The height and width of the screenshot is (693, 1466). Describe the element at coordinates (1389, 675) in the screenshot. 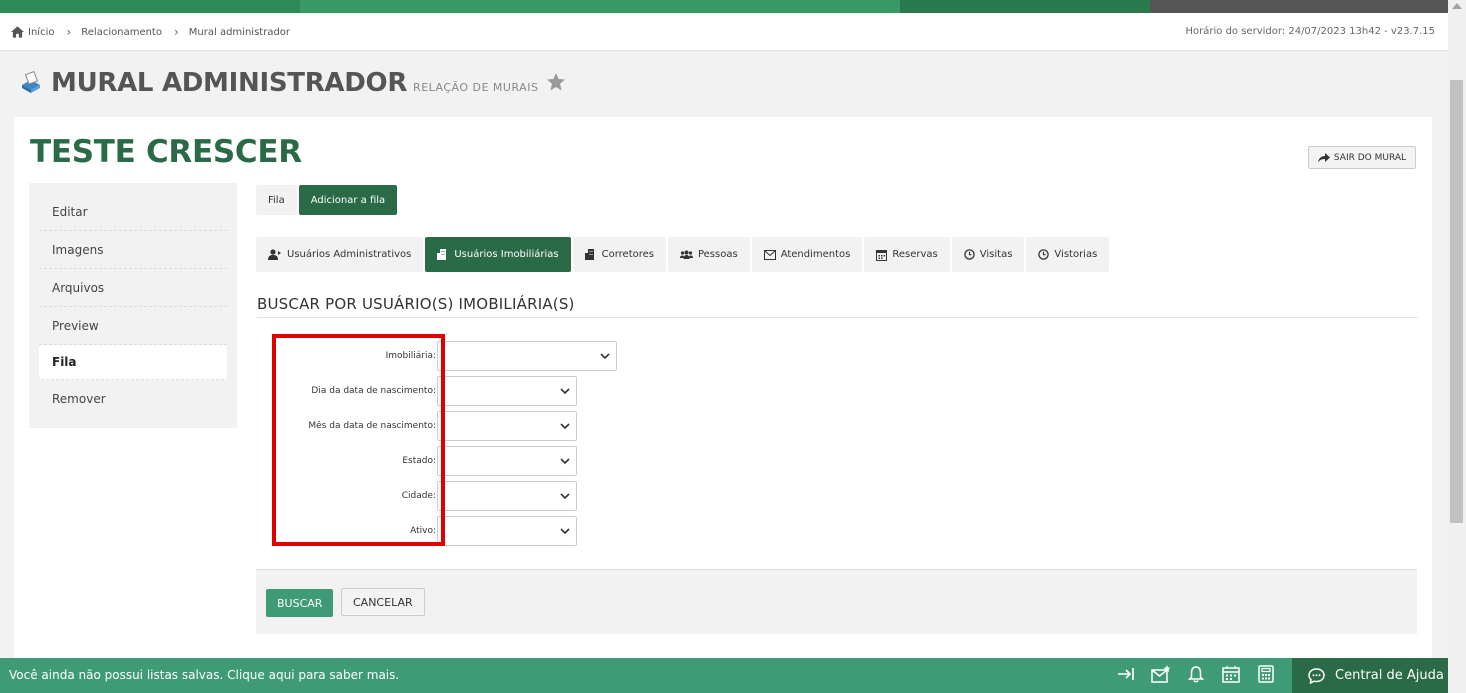

I see `help-center-label: Central de Ajuda` at that location.